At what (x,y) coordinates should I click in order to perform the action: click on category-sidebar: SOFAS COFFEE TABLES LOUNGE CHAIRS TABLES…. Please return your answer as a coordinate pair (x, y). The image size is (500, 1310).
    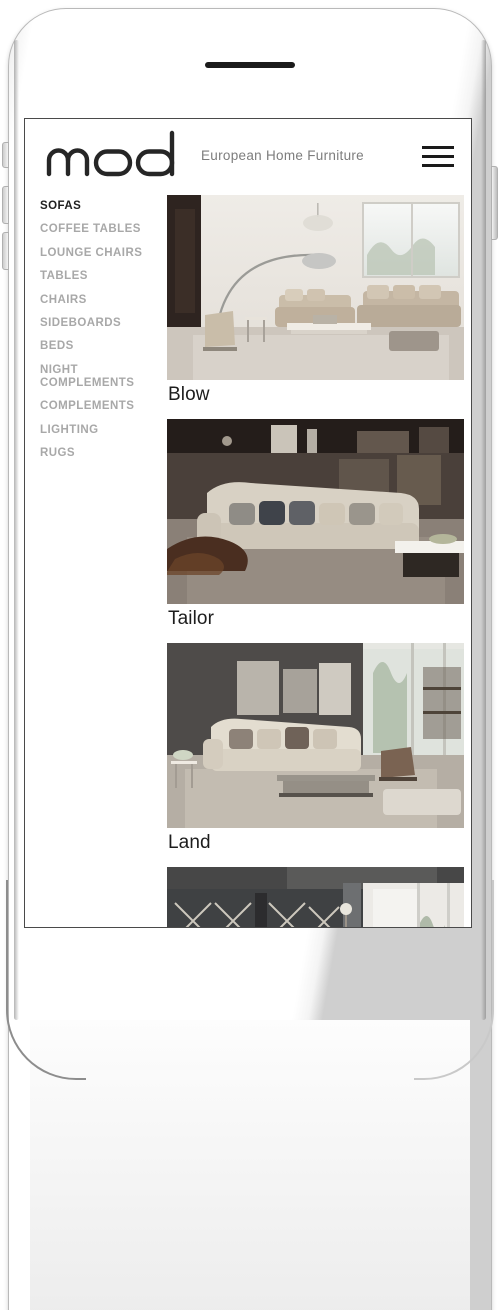
    Looking at the image, I should click on (96, 332).